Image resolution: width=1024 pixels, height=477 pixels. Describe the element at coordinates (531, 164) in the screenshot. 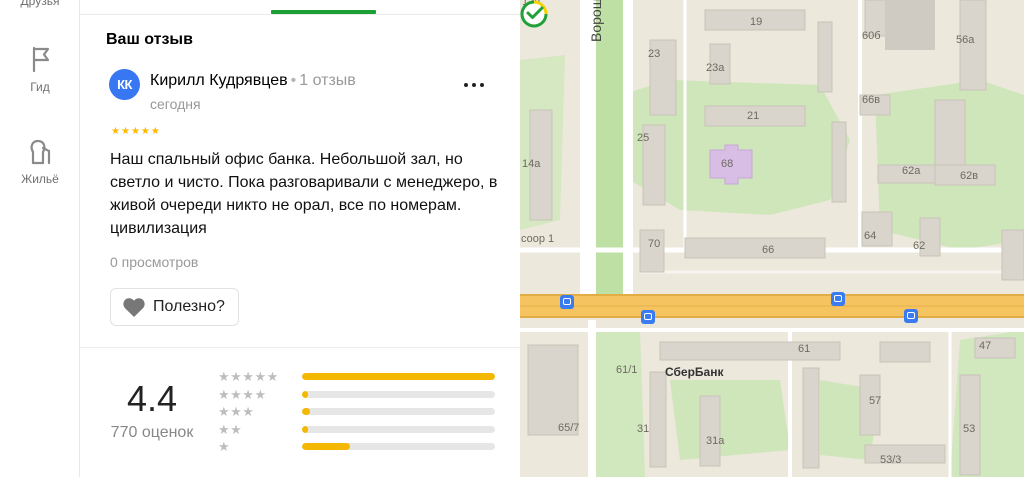

I see `building-number-label: 14а` at that location.